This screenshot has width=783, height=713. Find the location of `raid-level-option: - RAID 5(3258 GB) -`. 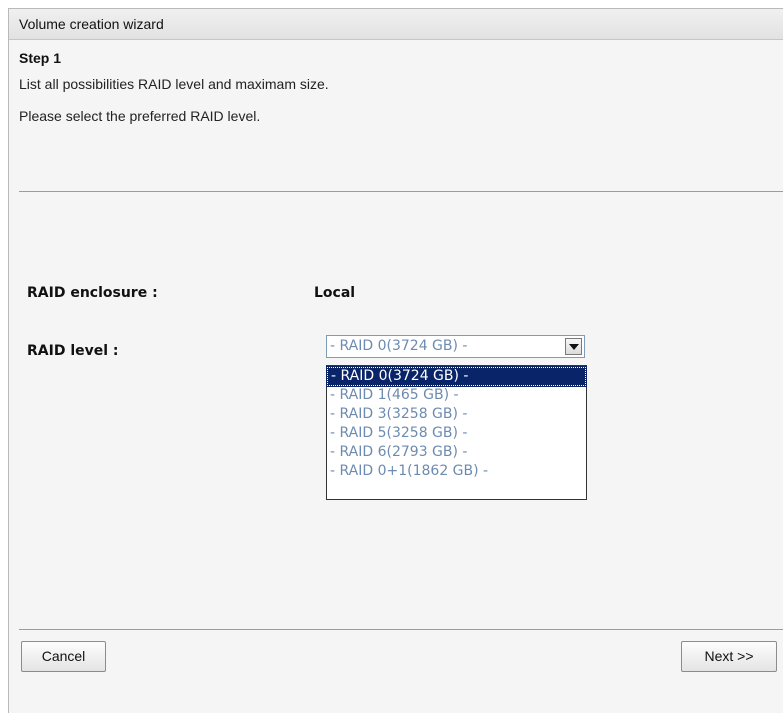

raid-level-option: - RAID 5(3258 GB) - is located at coordinates (456, 433).